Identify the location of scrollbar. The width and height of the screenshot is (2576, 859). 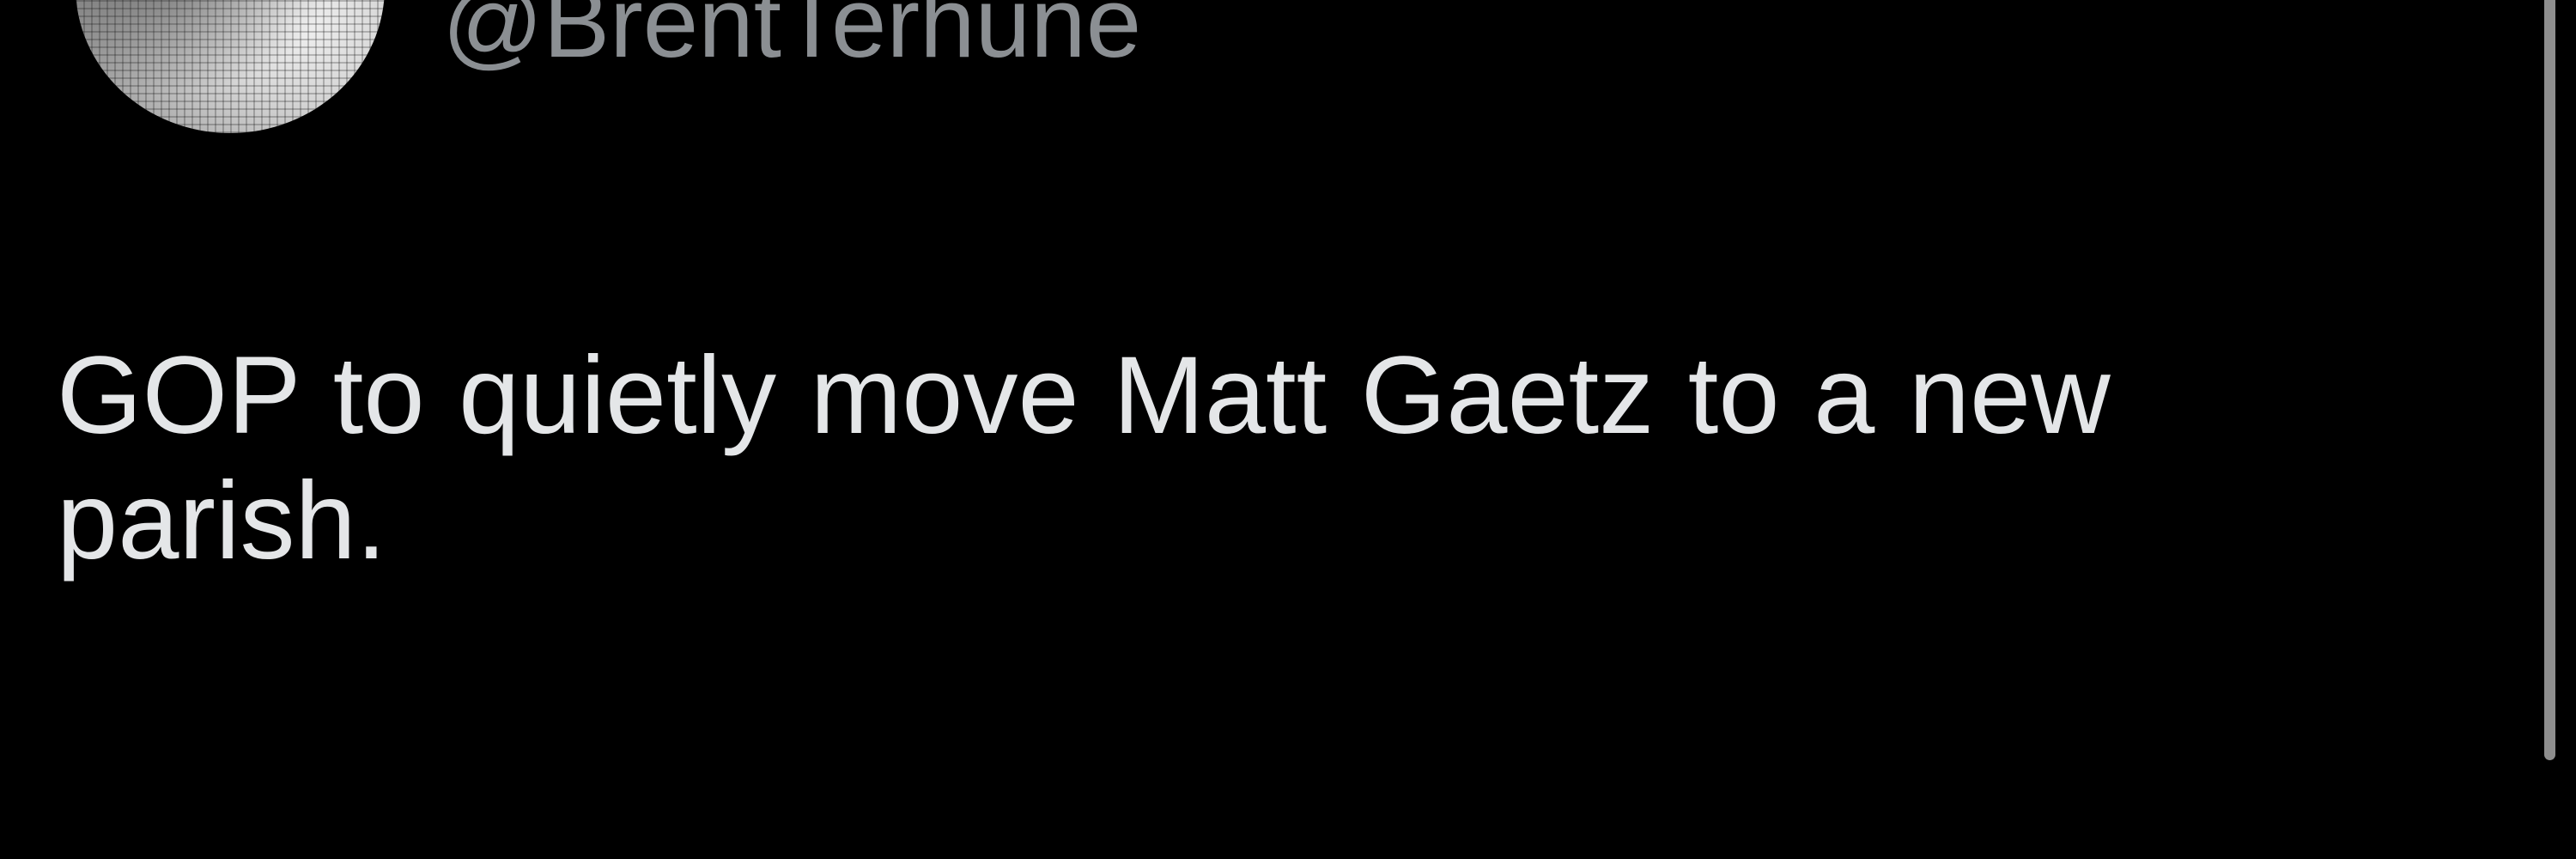
(2550, 380).